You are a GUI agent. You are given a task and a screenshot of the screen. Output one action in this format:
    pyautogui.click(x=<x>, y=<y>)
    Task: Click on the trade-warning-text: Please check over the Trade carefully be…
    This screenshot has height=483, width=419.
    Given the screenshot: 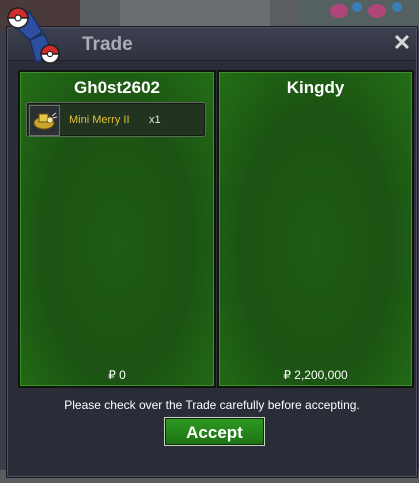 What is the action you would take?
    pyautogui.click(x=212, y=405)
    